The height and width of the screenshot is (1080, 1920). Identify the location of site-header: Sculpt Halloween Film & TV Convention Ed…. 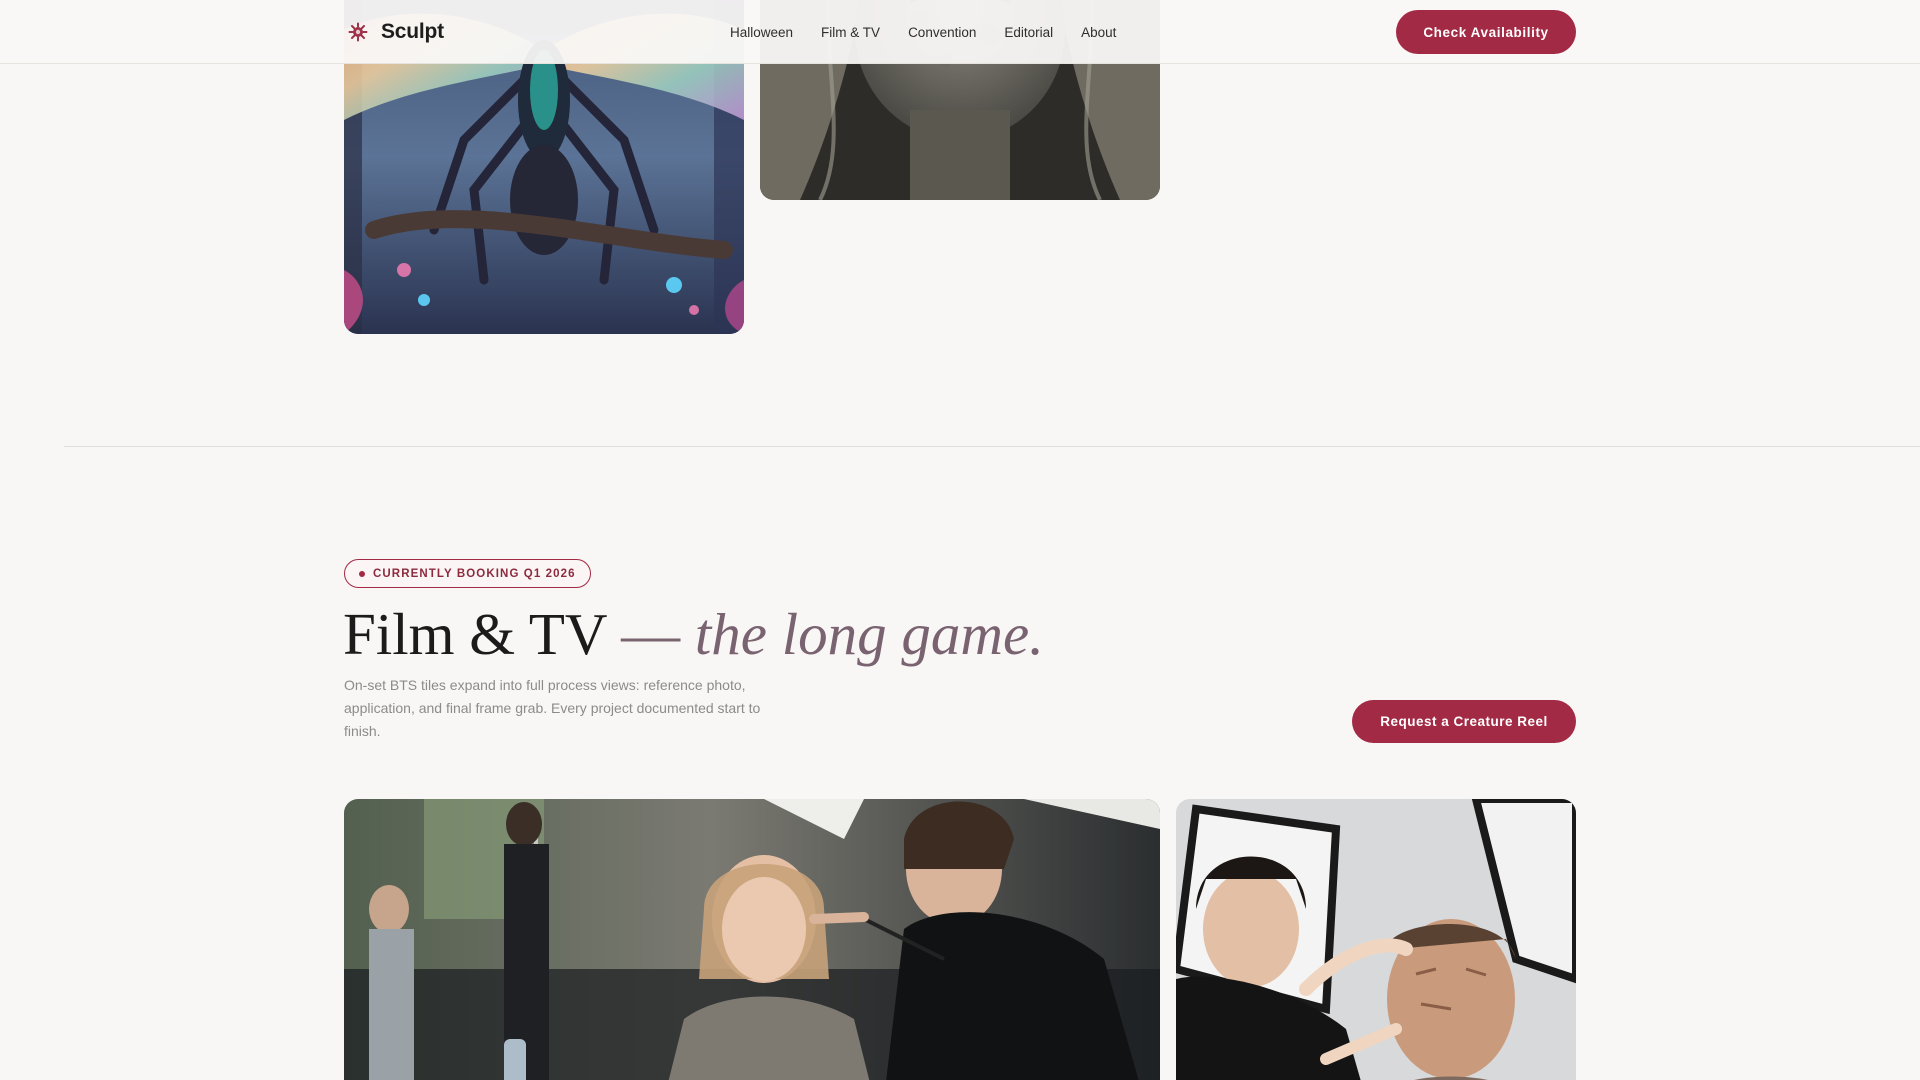
(960, 32).